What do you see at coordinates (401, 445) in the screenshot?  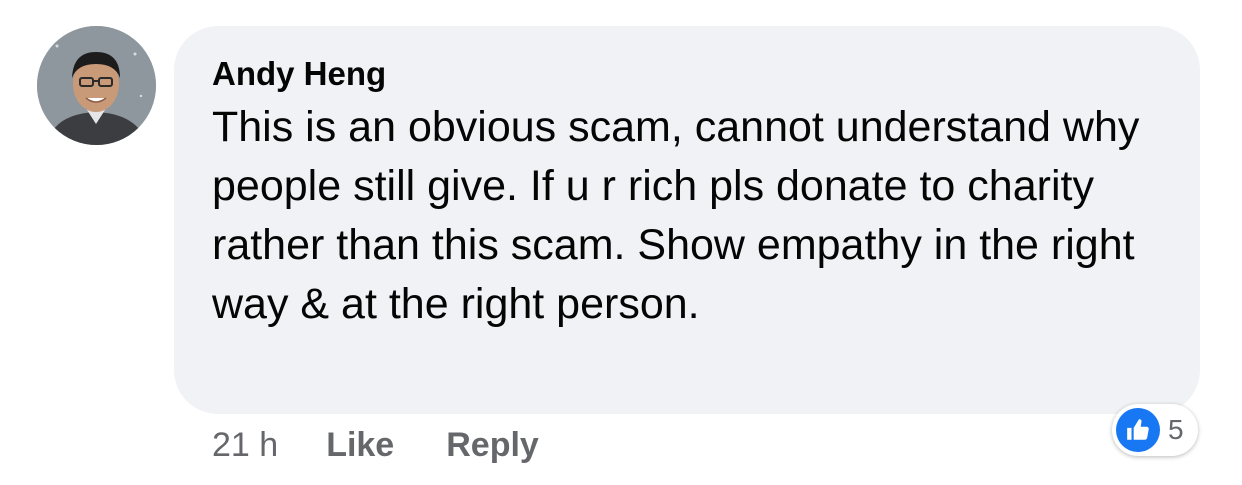 I see `comment-actions: 21 h Like Reply` at bounding box center [401, 445].